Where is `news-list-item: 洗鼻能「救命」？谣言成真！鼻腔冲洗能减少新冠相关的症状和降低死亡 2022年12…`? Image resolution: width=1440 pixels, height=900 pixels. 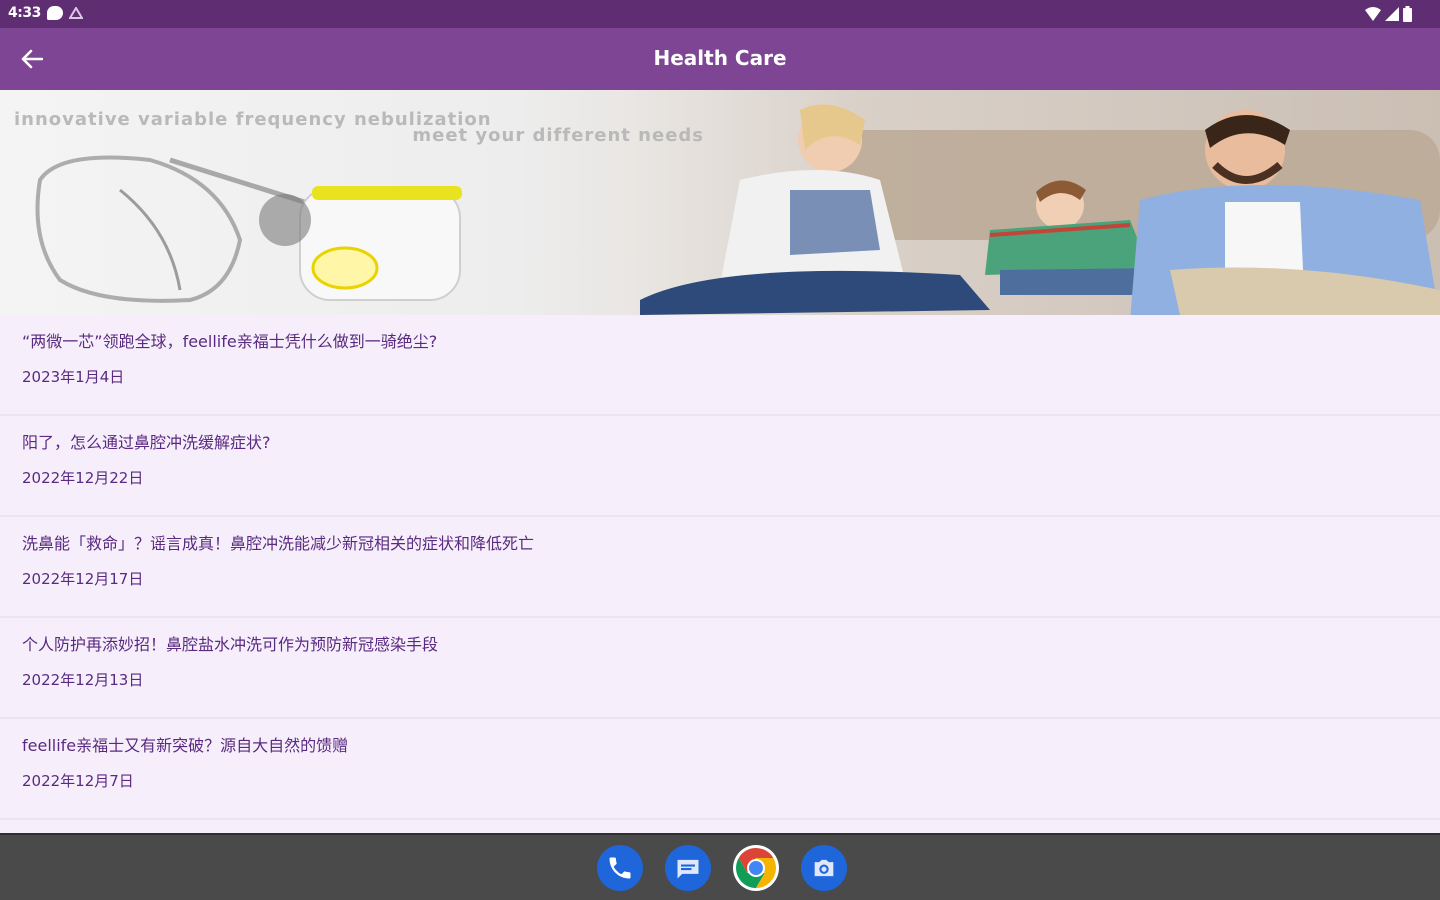 news-list-item: 洗鼻能「救命」？谣言成真！鼻腔冲洗能减少新冠相关的症状和降低死亡 2022年12… is located at coordinates (720, 567).